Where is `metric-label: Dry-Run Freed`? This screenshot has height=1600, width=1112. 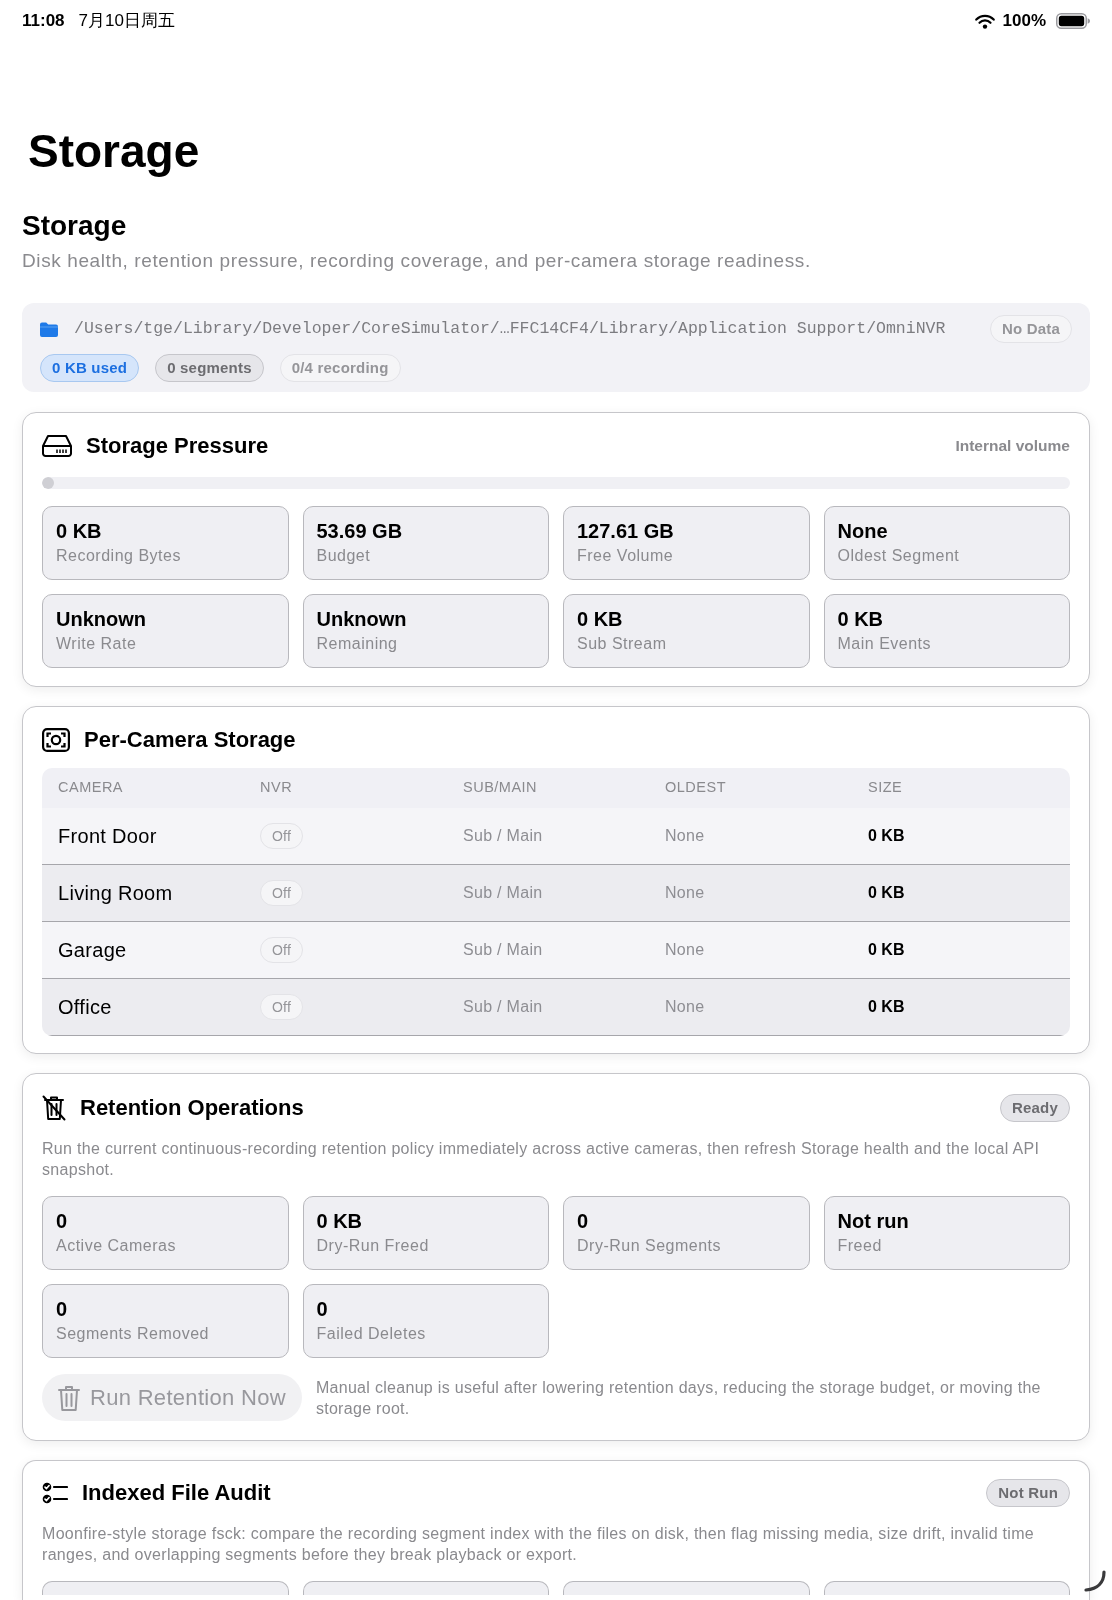
metric-label: Dry-Run Freed is located at coordinates (373, 1246).